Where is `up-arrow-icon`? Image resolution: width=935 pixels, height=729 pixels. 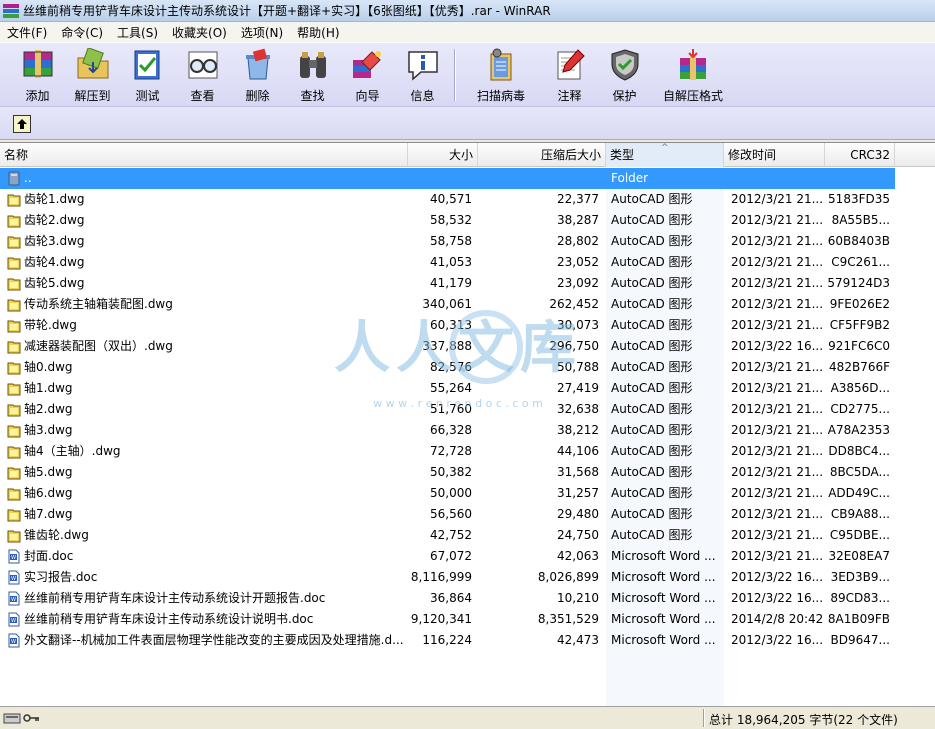
up-arrow-icon is located at coordinates (22, 124).